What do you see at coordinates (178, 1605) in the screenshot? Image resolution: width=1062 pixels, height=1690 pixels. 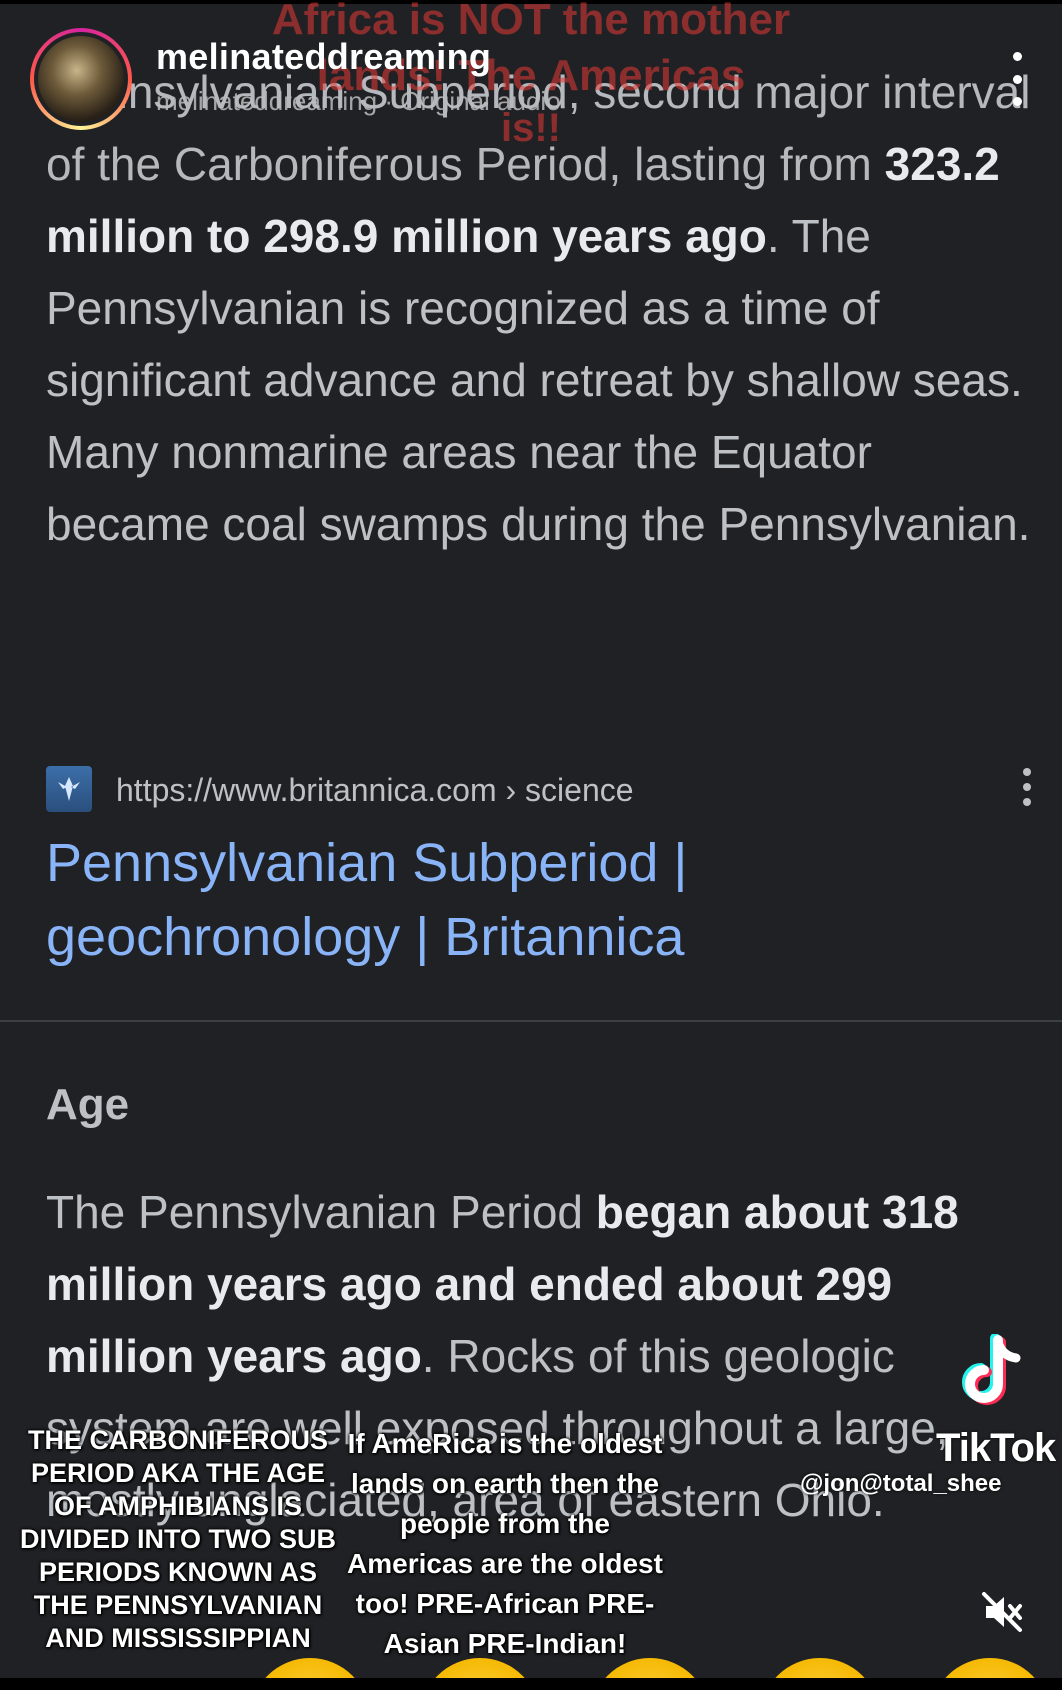 I see `caption-line: THE PENNSYLVANIAN` at bounding box center [178, 1605].